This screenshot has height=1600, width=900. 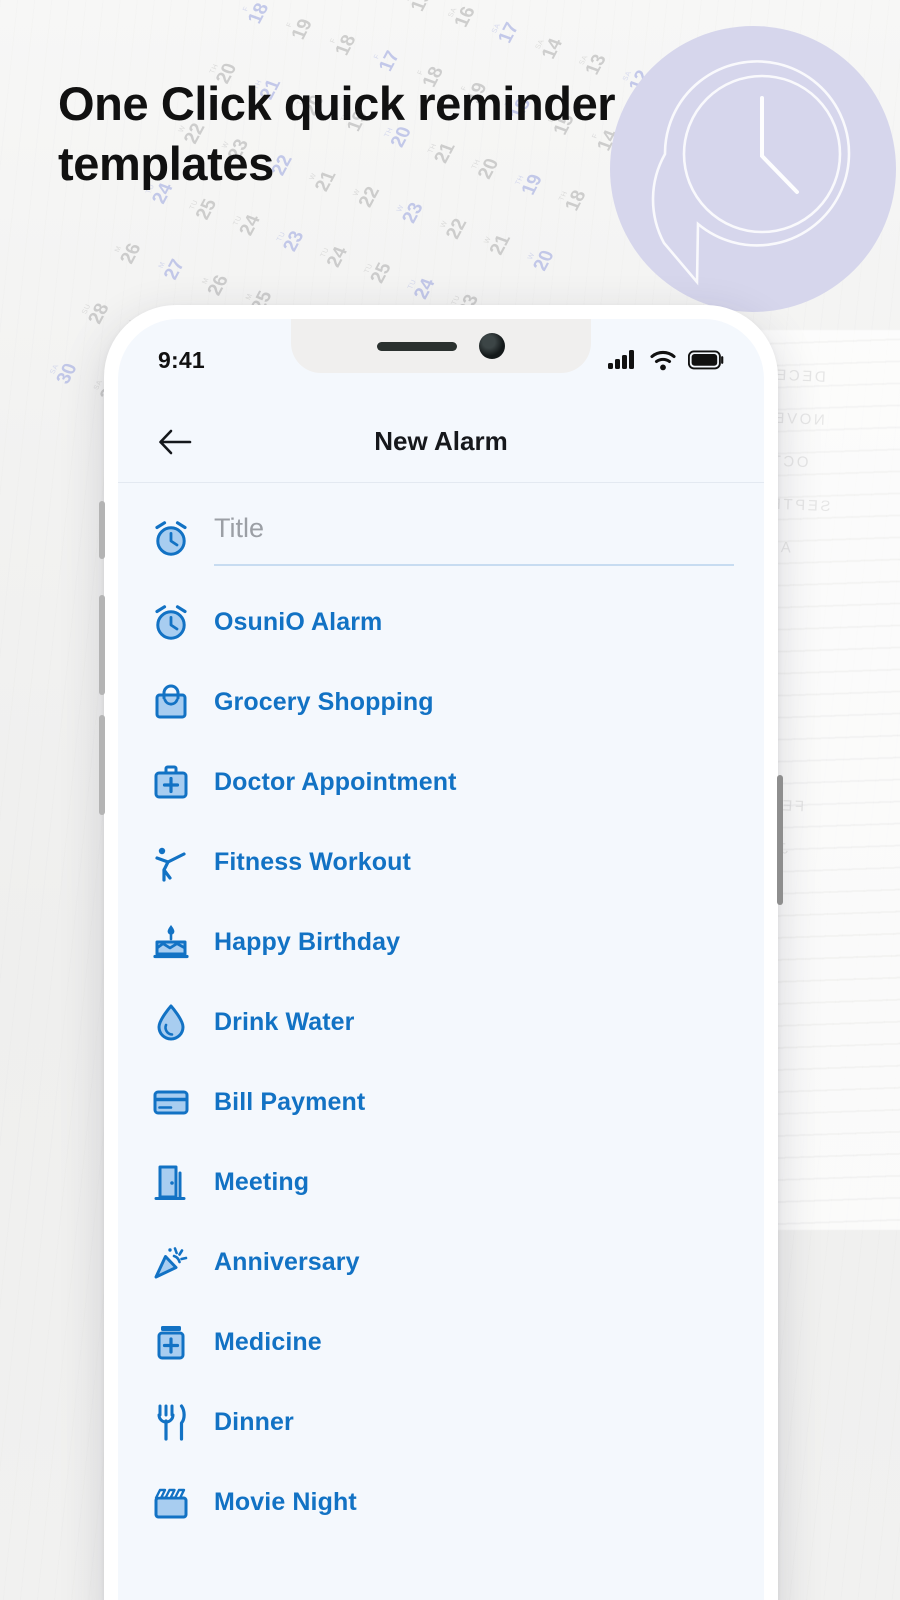 What do you see at coordinates (181, 359) in the screenshot?
I see `status-bar-time: 9:41` at bounding box center [181, 359].